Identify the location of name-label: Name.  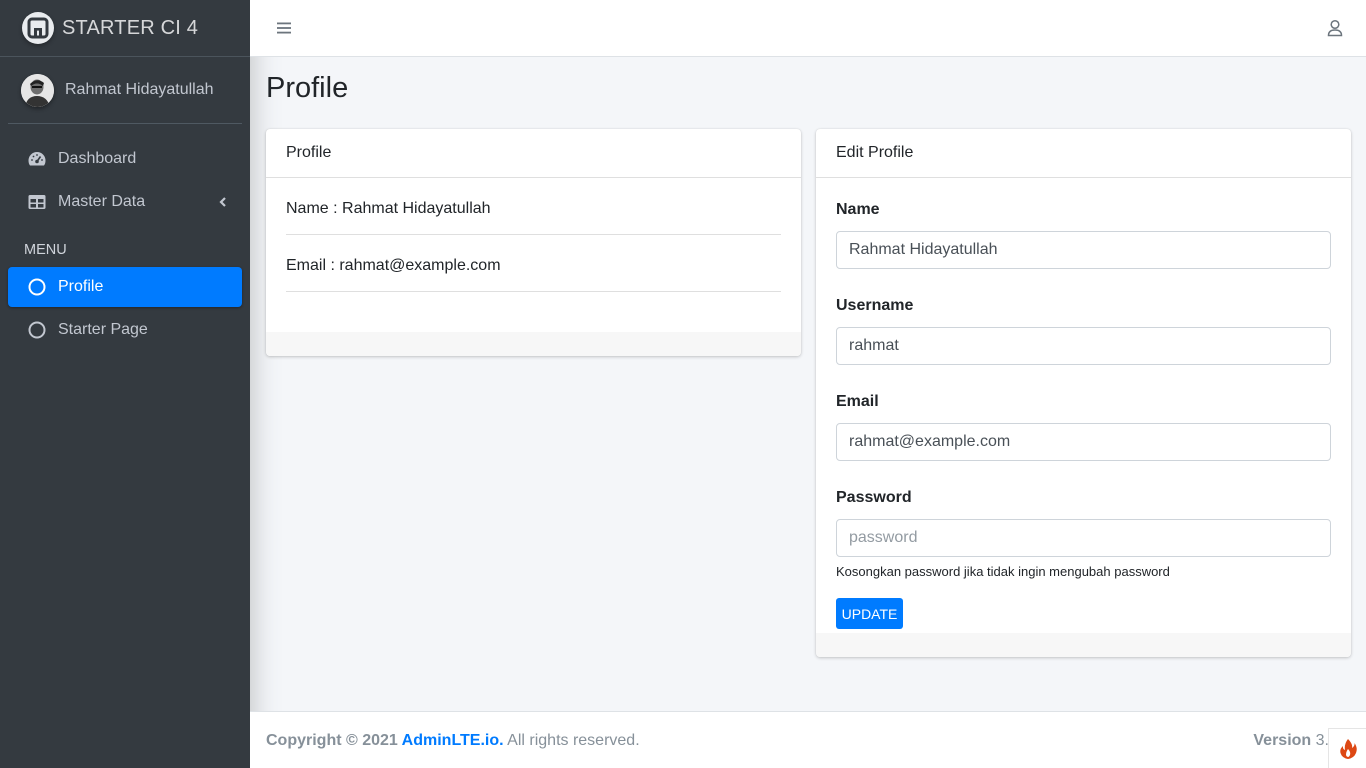
(858, 209).